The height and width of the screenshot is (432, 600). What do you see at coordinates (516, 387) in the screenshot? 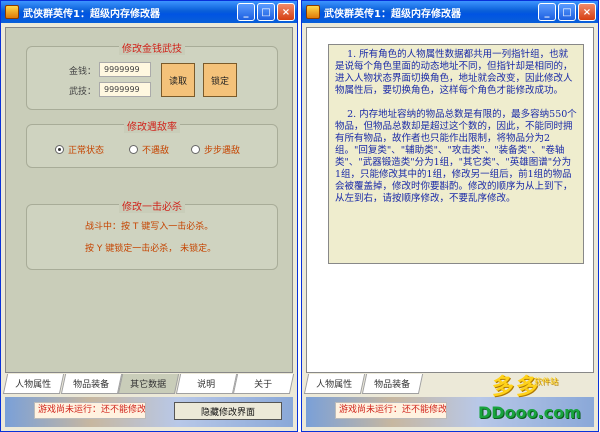
I see `watermark-logo: 多多` at bounding box center [516, 387].